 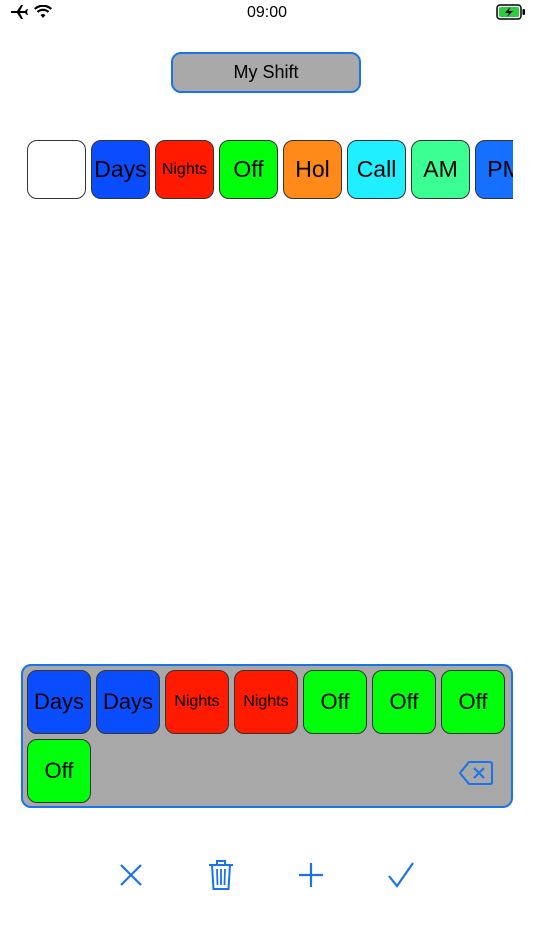 I want to click on done-button, so click(x=401, y=875).